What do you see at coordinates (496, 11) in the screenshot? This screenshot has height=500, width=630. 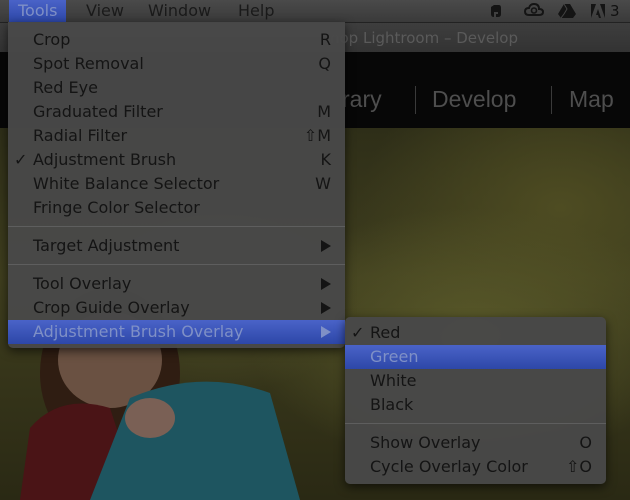 I see `evernote-icon` at bounding box center [496, 11].